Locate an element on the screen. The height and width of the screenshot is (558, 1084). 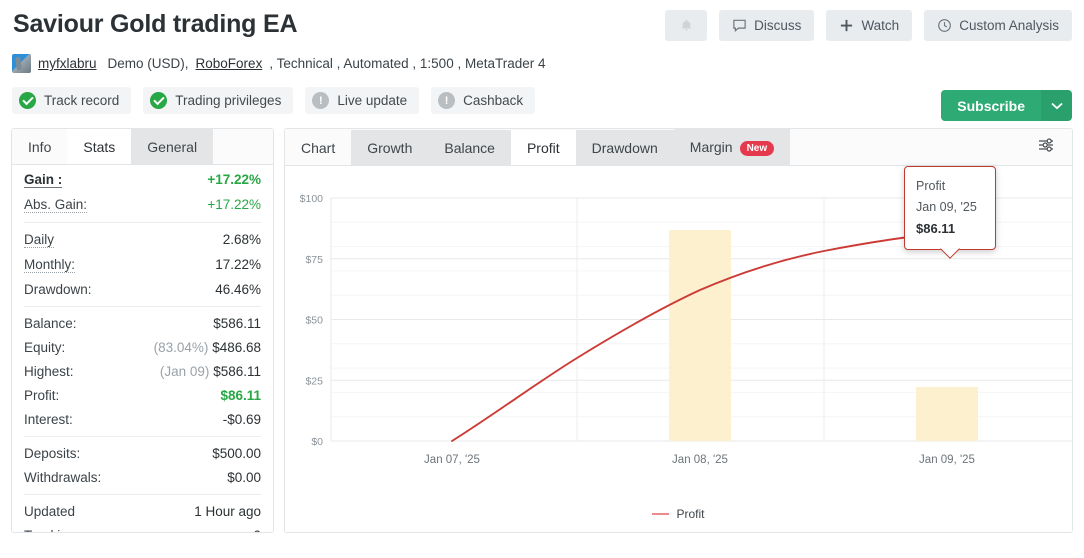
tab-profit: Profit is located at coordinates (543, 147).